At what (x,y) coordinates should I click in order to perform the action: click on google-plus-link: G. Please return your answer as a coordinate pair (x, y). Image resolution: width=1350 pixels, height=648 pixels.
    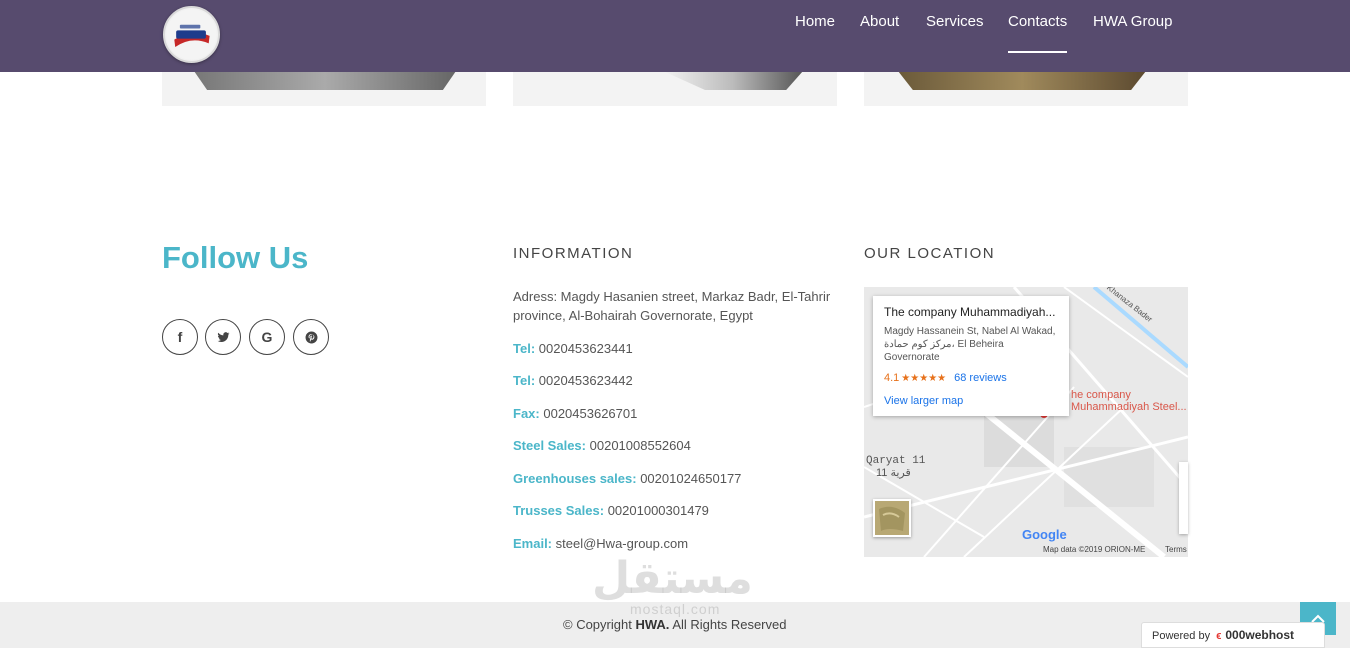
    Looking at the image, I should click on (267, 337).